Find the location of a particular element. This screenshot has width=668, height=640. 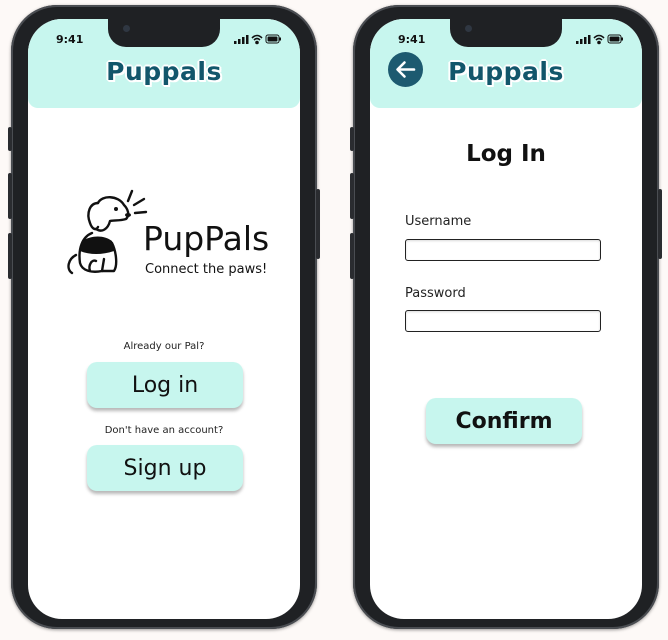

username-label: Username is located at coordinates (438, 221).